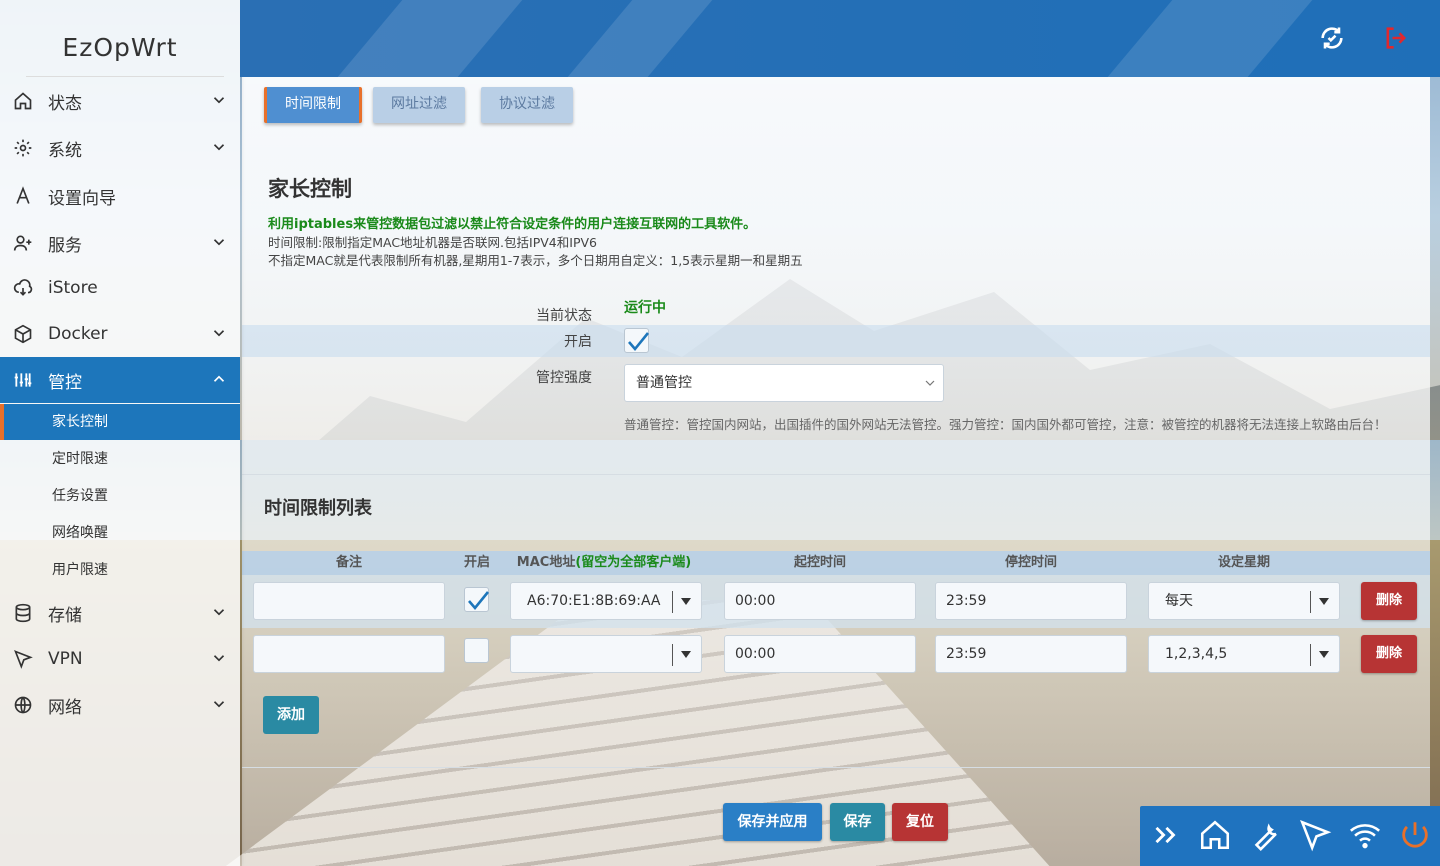 This screenshot has width=1440, height=866. Describe the element at coordinates (219, 378) in the screenshot. I see `chevron-up-icon` at that location.